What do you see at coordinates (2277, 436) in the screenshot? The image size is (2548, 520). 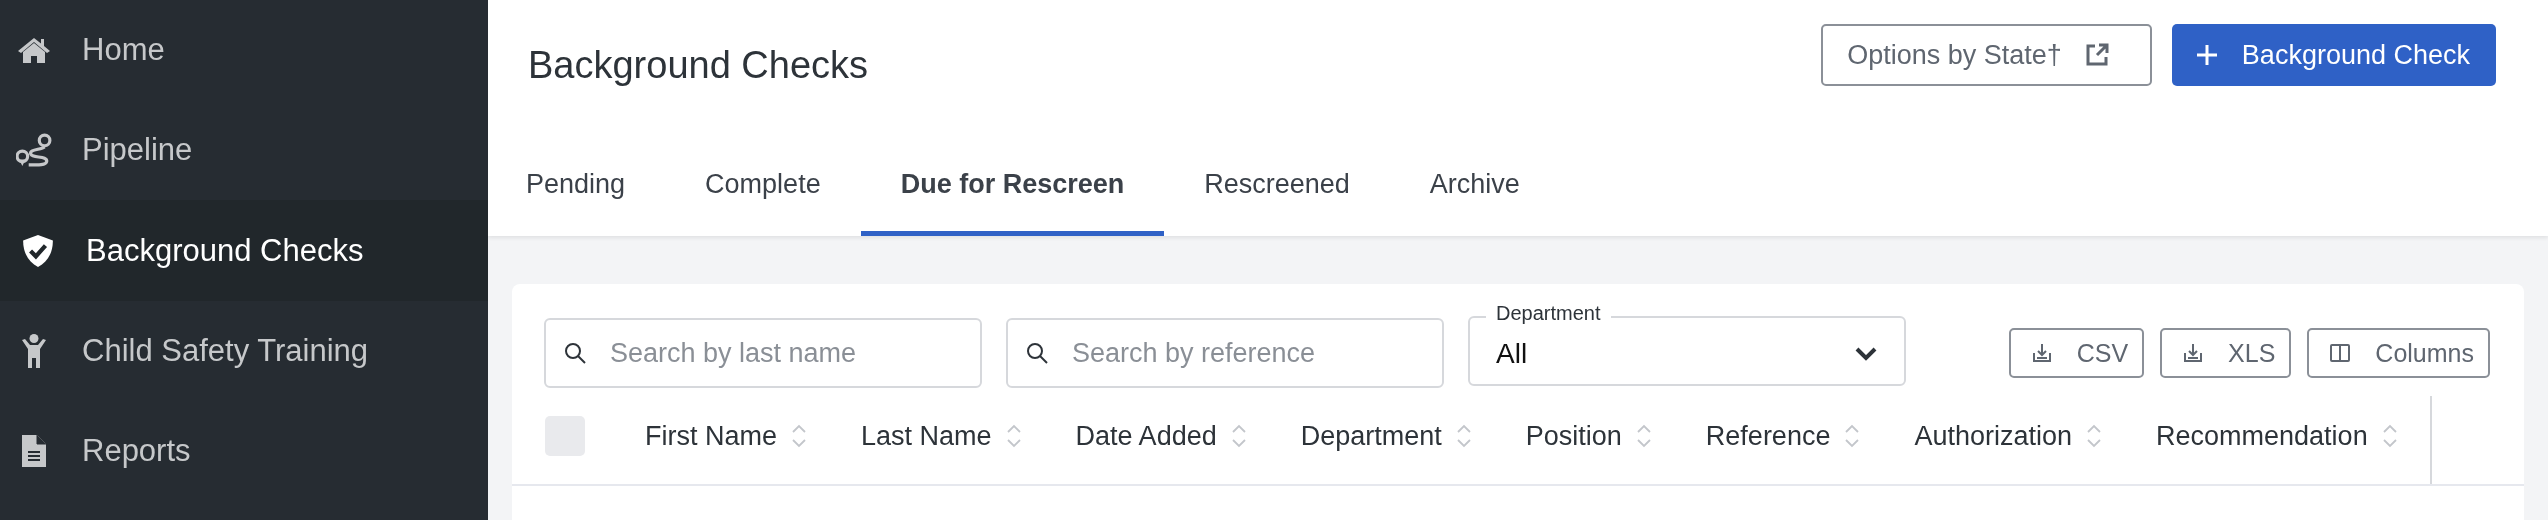 I see `column-header: Recommendation` at bounding box center [2277, 436].